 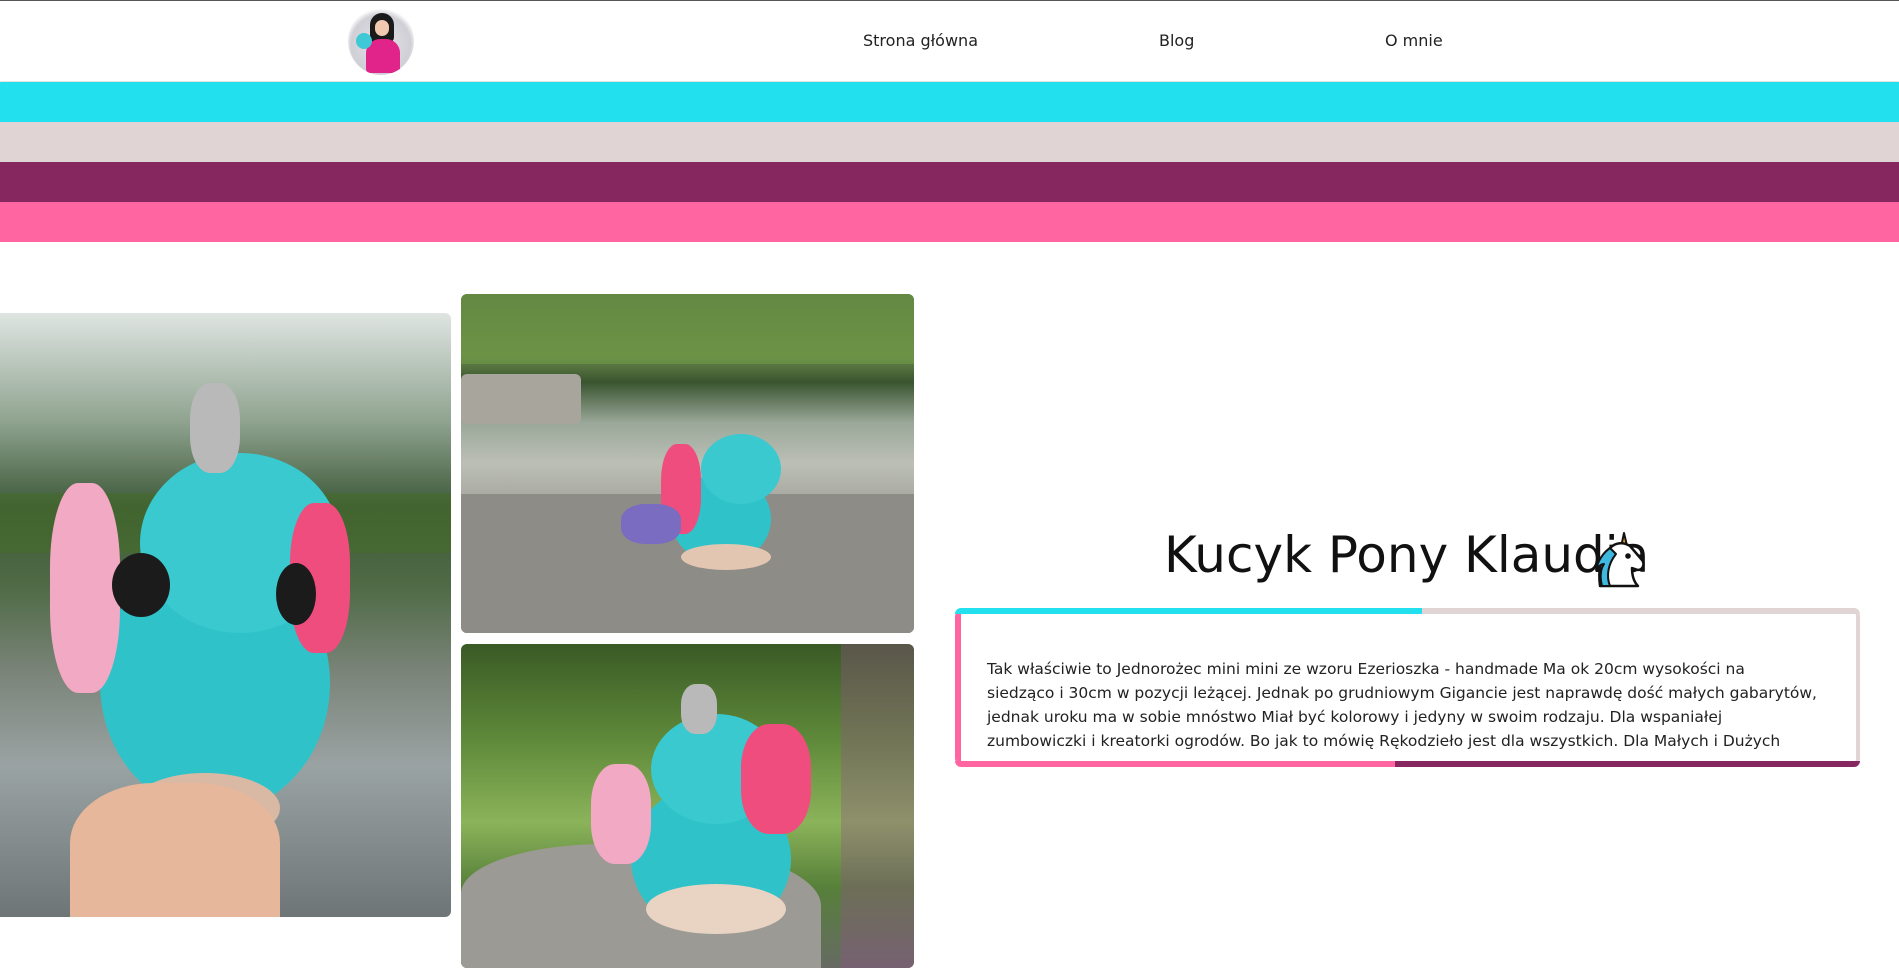 I want to click on nav-link-home: Strona główna, so click(x=920, y=40).